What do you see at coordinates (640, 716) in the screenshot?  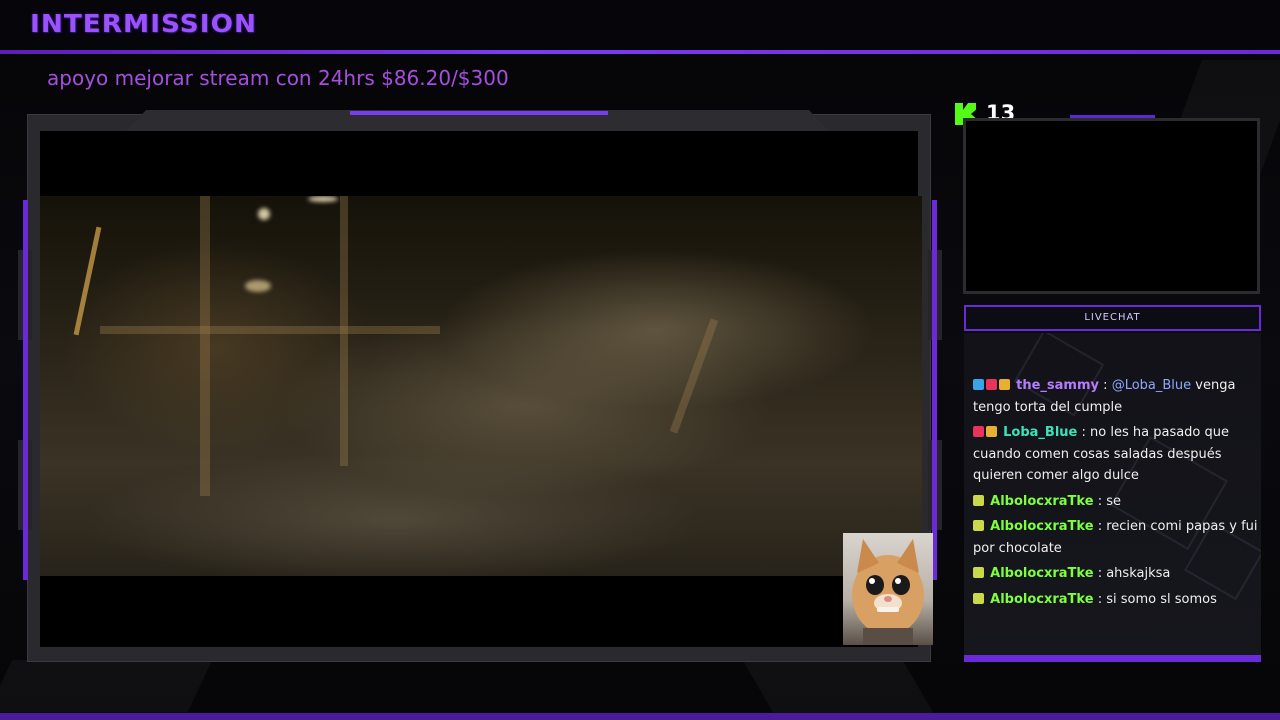 I see `bottom-accent-line` at bounding box center [640, 716].